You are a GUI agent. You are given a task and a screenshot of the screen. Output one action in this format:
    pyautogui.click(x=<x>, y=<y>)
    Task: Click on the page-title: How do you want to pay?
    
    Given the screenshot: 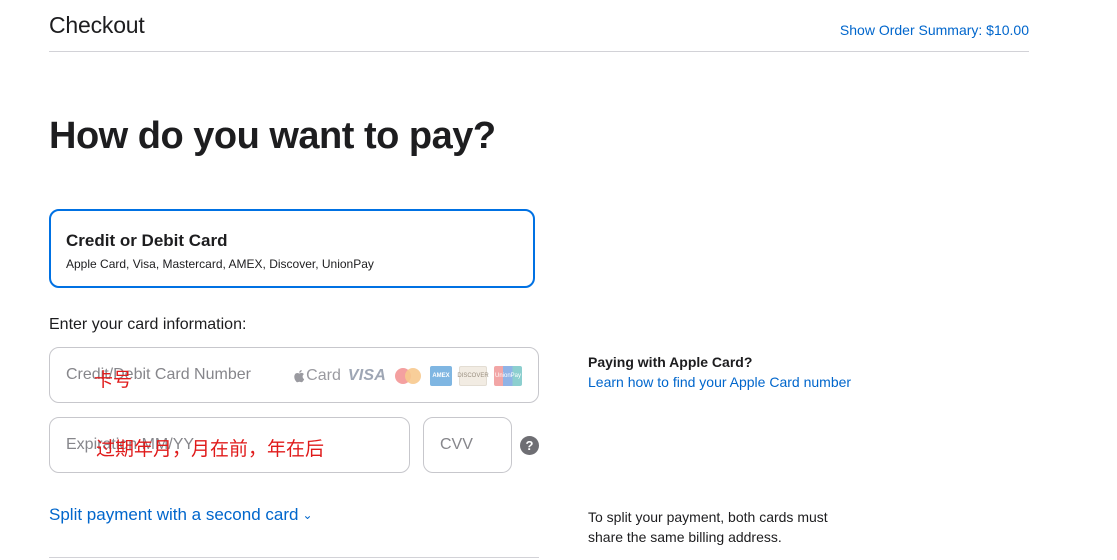 What is the action you would take?
    pyautogui.click(x=272, y=136)
    